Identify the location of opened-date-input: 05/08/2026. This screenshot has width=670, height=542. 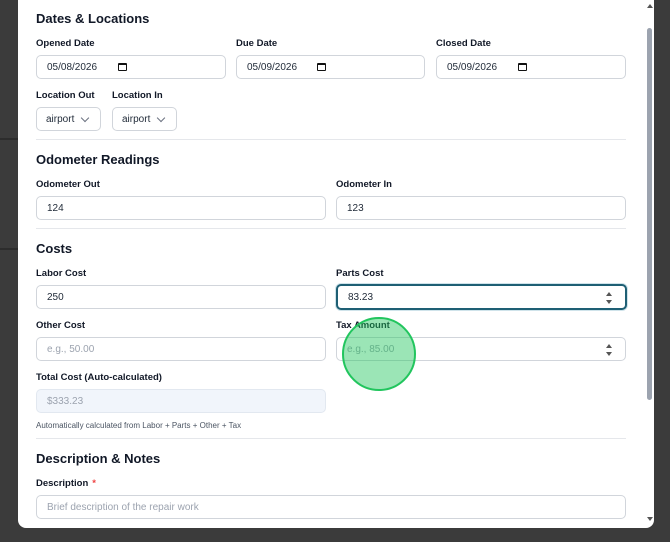
(131, 67).